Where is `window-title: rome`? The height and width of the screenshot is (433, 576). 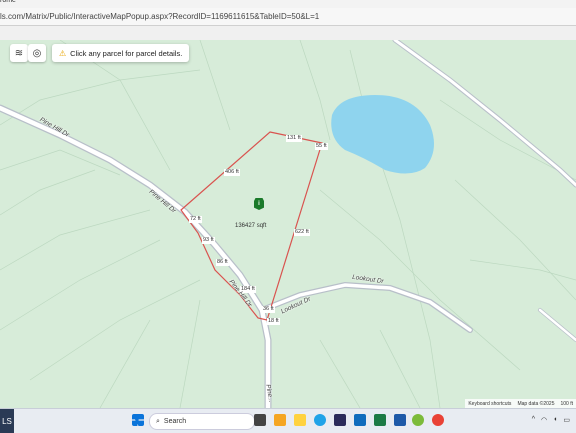
window-title: rome is located at coordinates (8, 2).